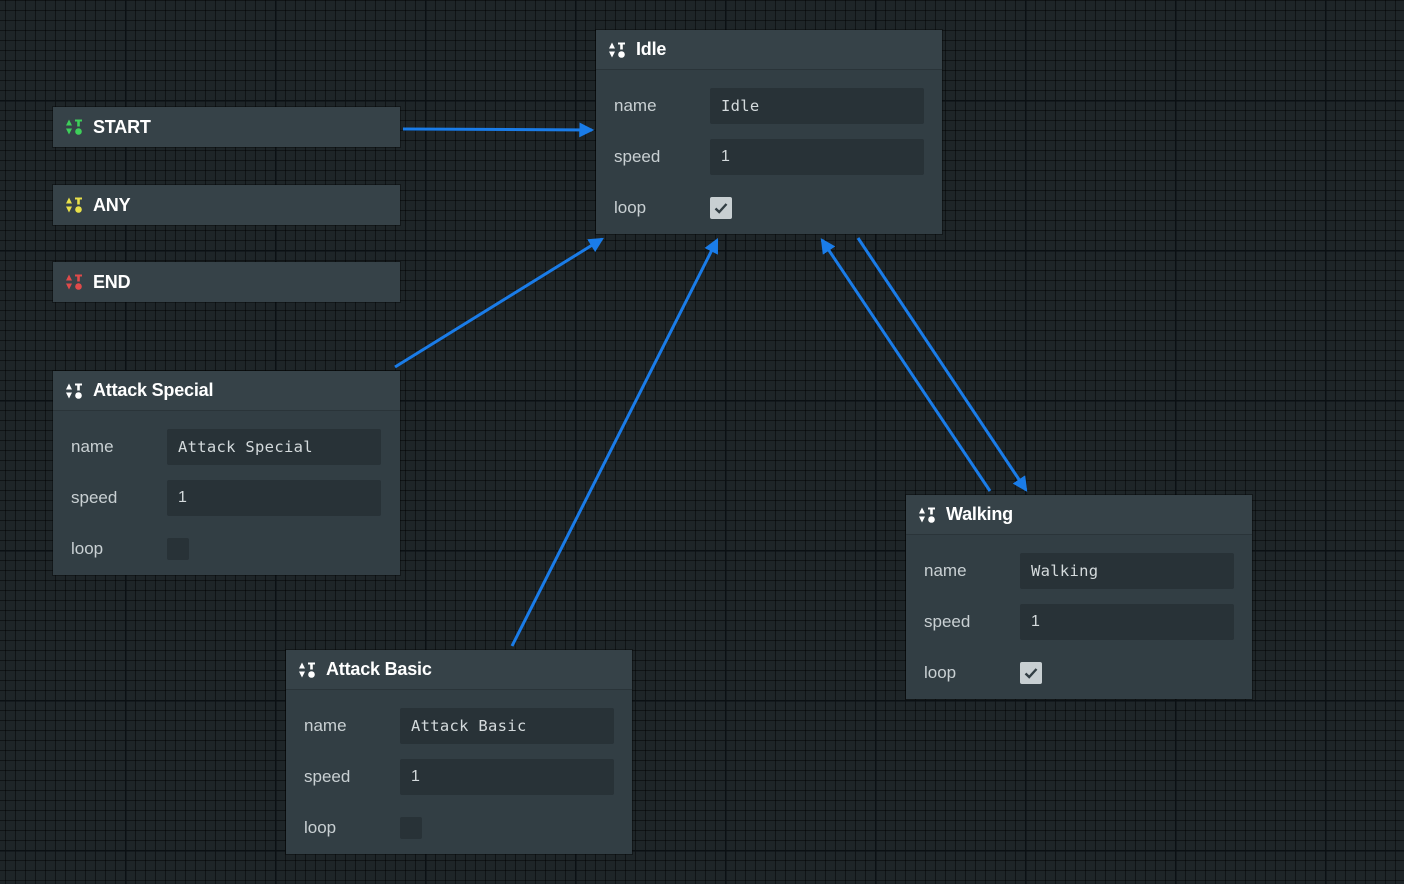 The height and width of the screenshot is (884, 1404). I want to click on state-header: Attack Special, so click(226, 391).